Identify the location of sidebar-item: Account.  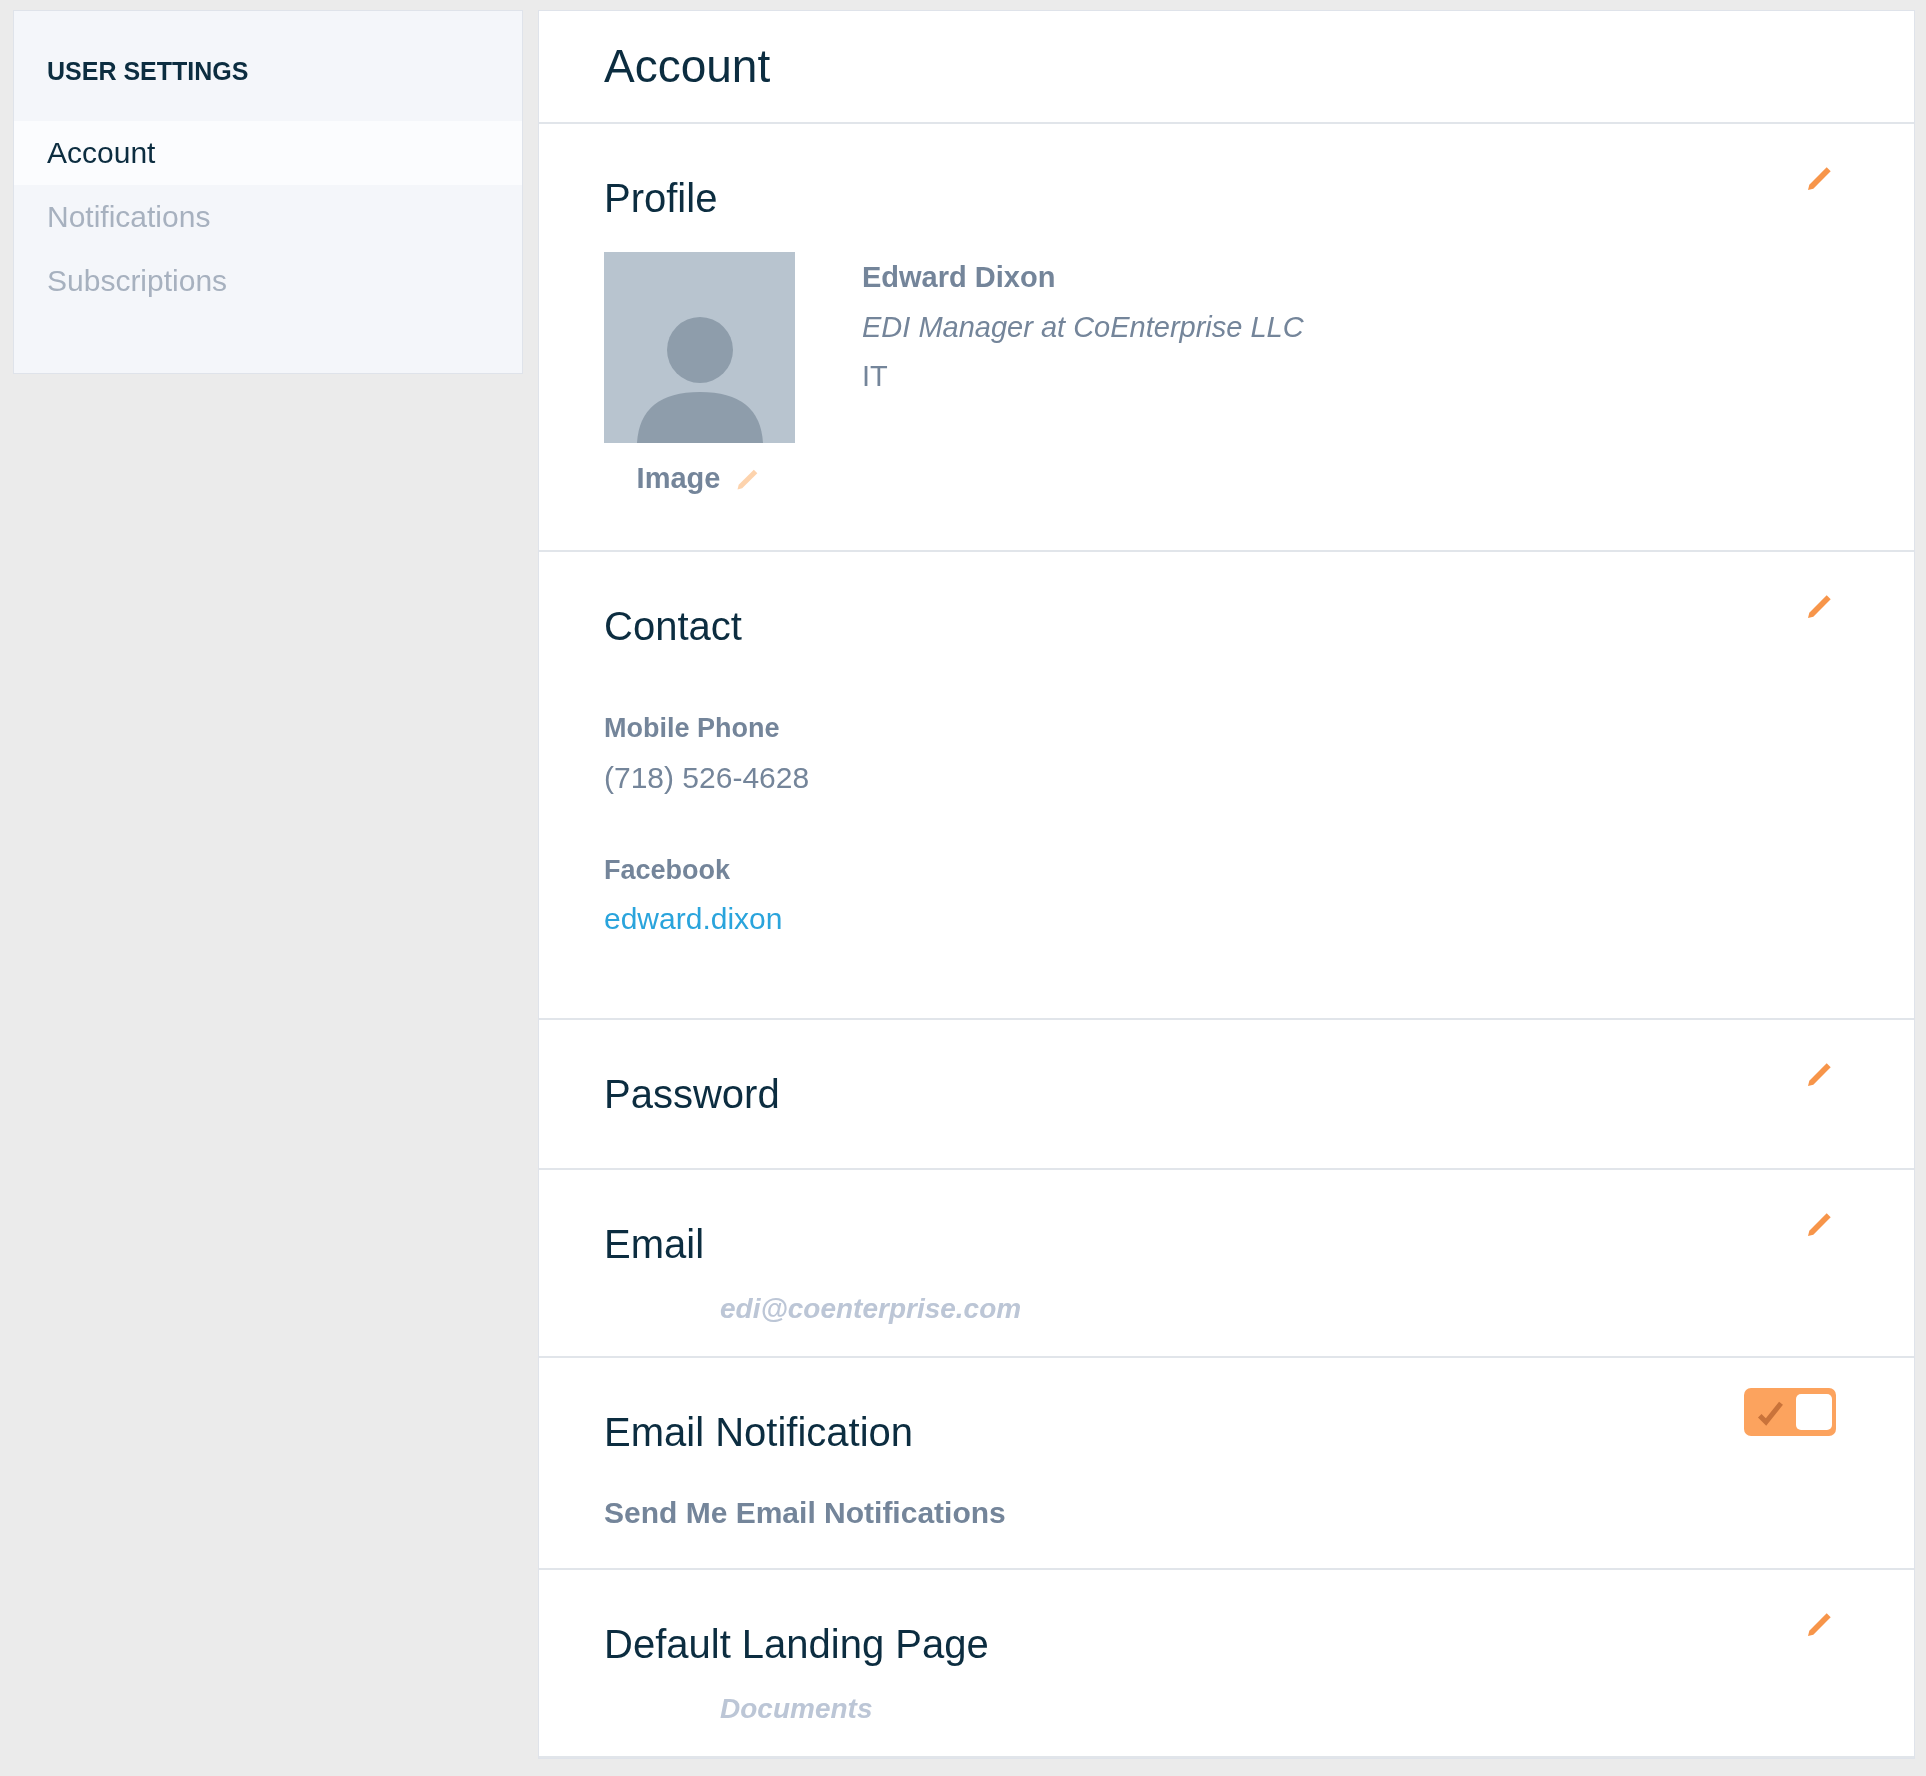
(268, 152).